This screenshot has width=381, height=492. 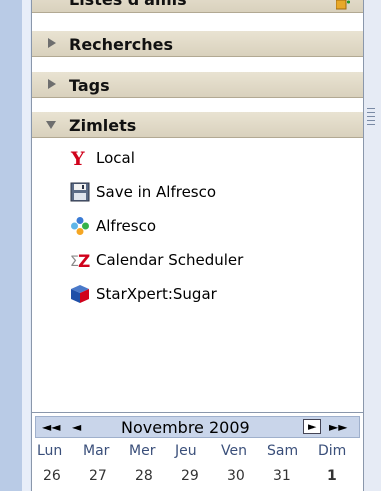 I want to click on weekday-label: Sam, so click(x=283, y=451).